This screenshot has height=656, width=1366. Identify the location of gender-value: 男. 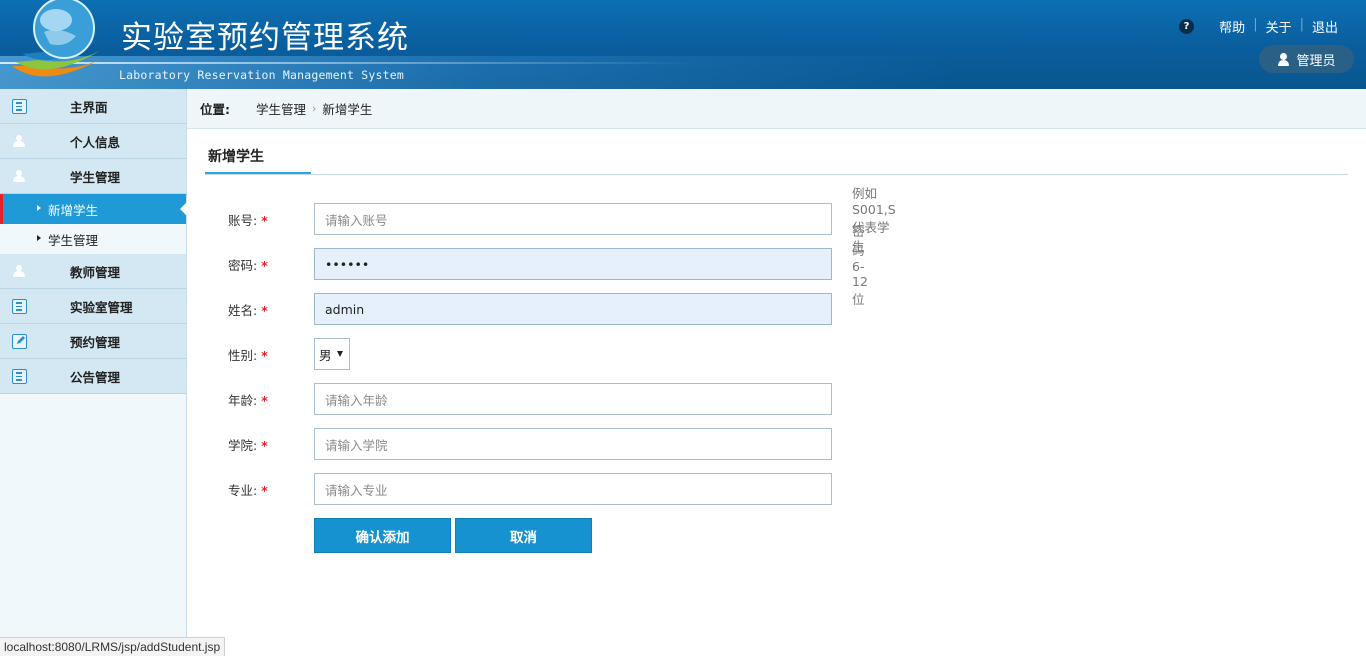
(325, 355).